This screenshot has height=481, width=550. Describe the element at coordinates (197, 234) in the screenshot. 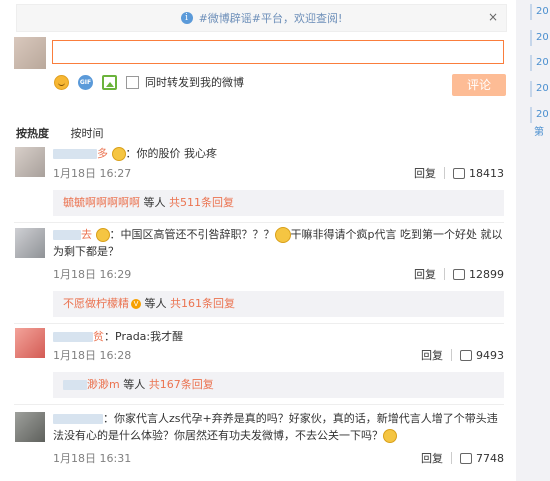

I see `comment-text: 中国区高管还不引咎辞职？？？` at that location.